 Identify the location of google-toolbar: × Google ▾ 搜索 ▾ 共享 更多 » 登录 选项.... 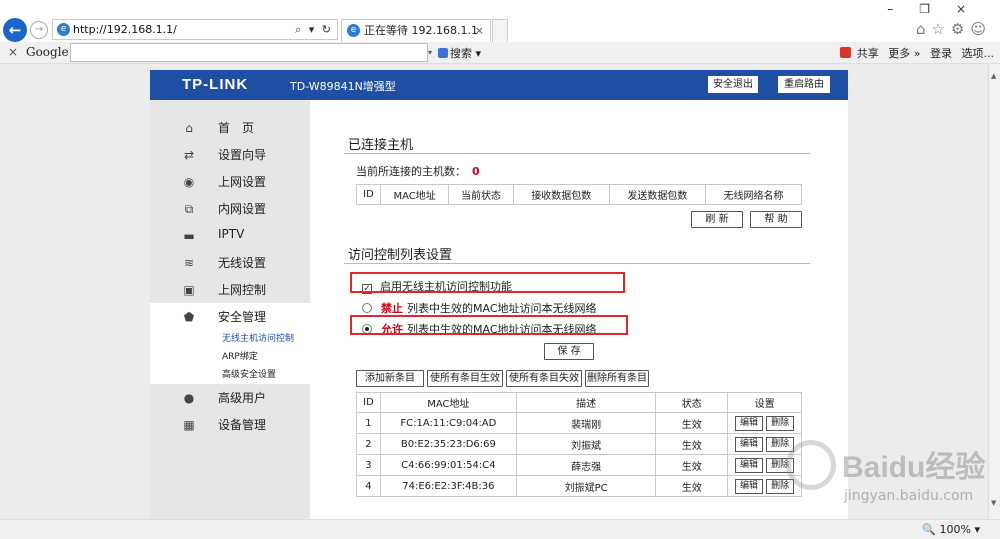
(500, 53).